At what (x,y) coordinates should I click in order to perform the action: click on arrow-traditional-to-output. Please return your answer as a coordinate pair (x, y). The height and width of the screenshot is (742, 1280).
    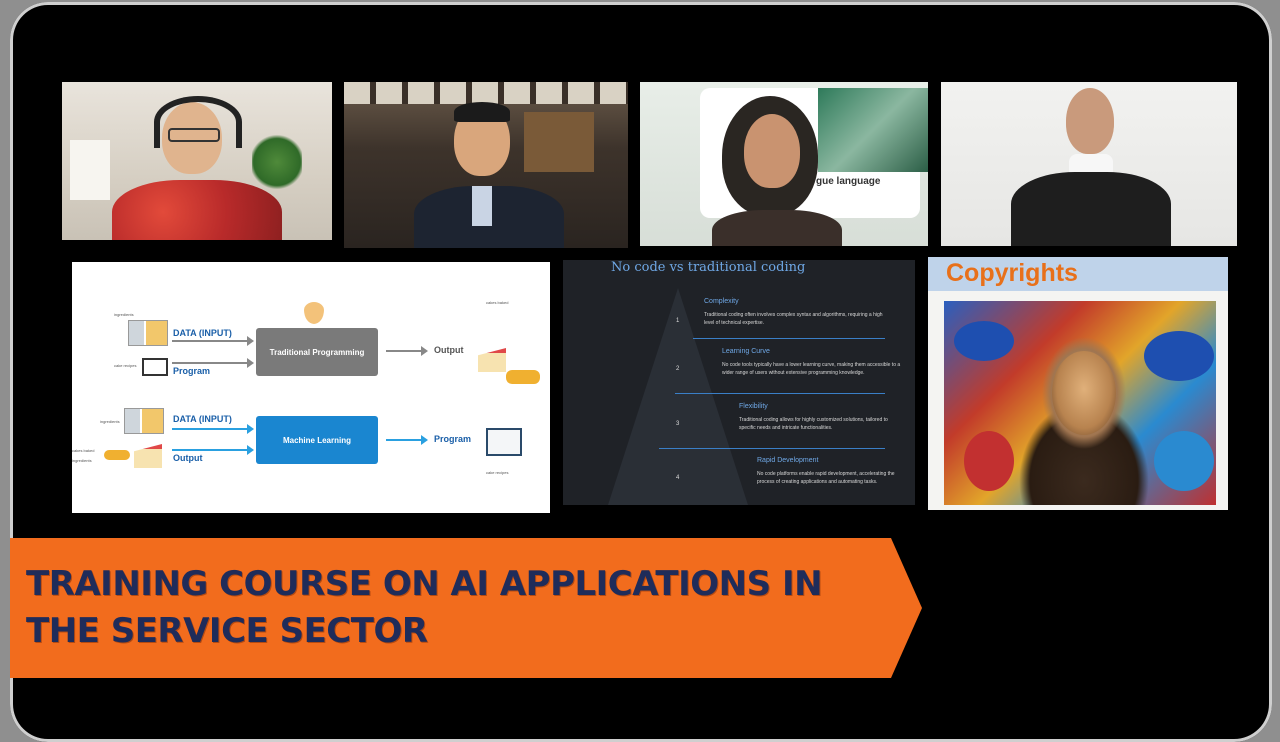
    Looking at the image, I should click on (407, 351).